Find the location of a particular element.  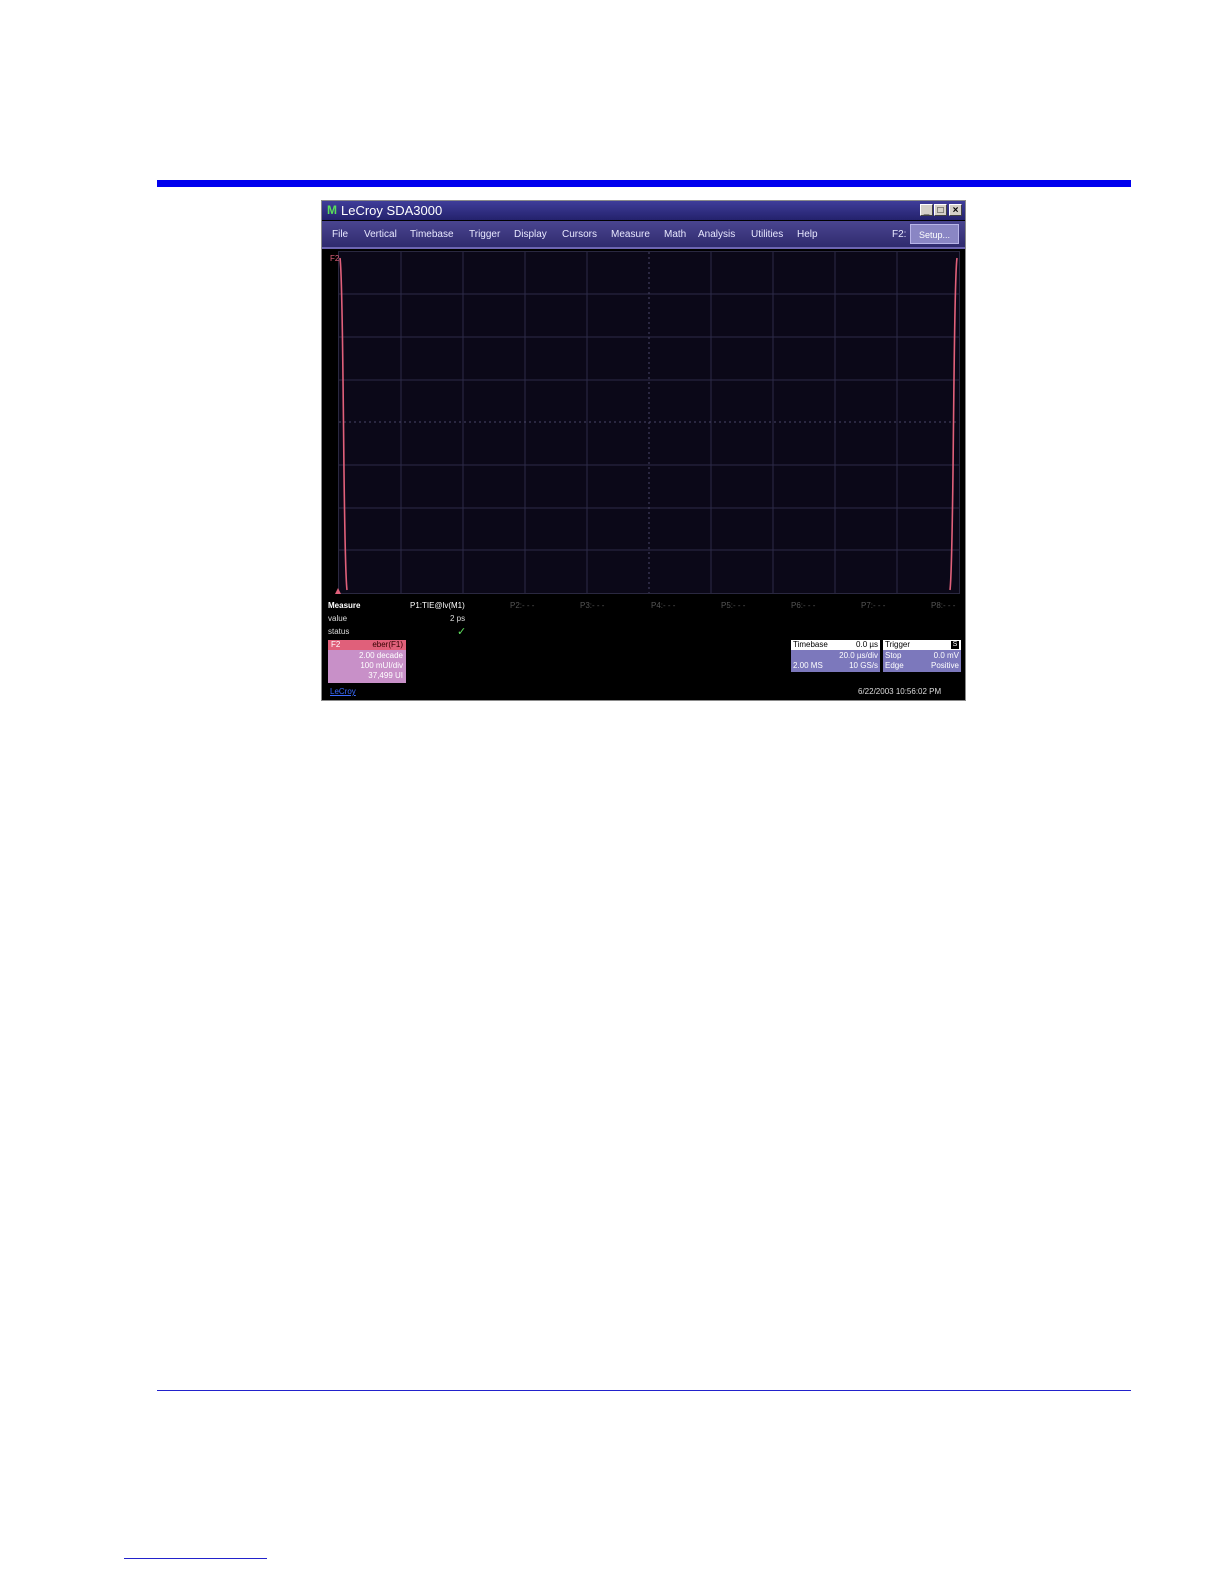

trigger-box: Trigger S Stop 0.0 mV Edge Positive is located at coordinates (922, 656).